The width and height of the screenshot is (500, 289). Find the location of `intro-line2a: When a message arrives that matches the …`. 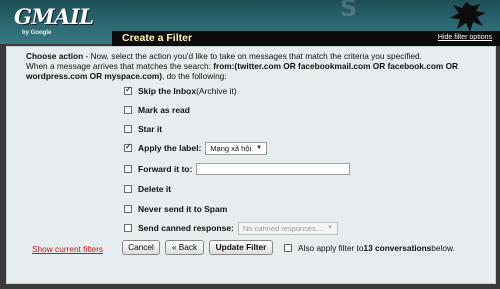

intro-line2a: When a message arrives that matches the … is located at coordinates (120, 66).